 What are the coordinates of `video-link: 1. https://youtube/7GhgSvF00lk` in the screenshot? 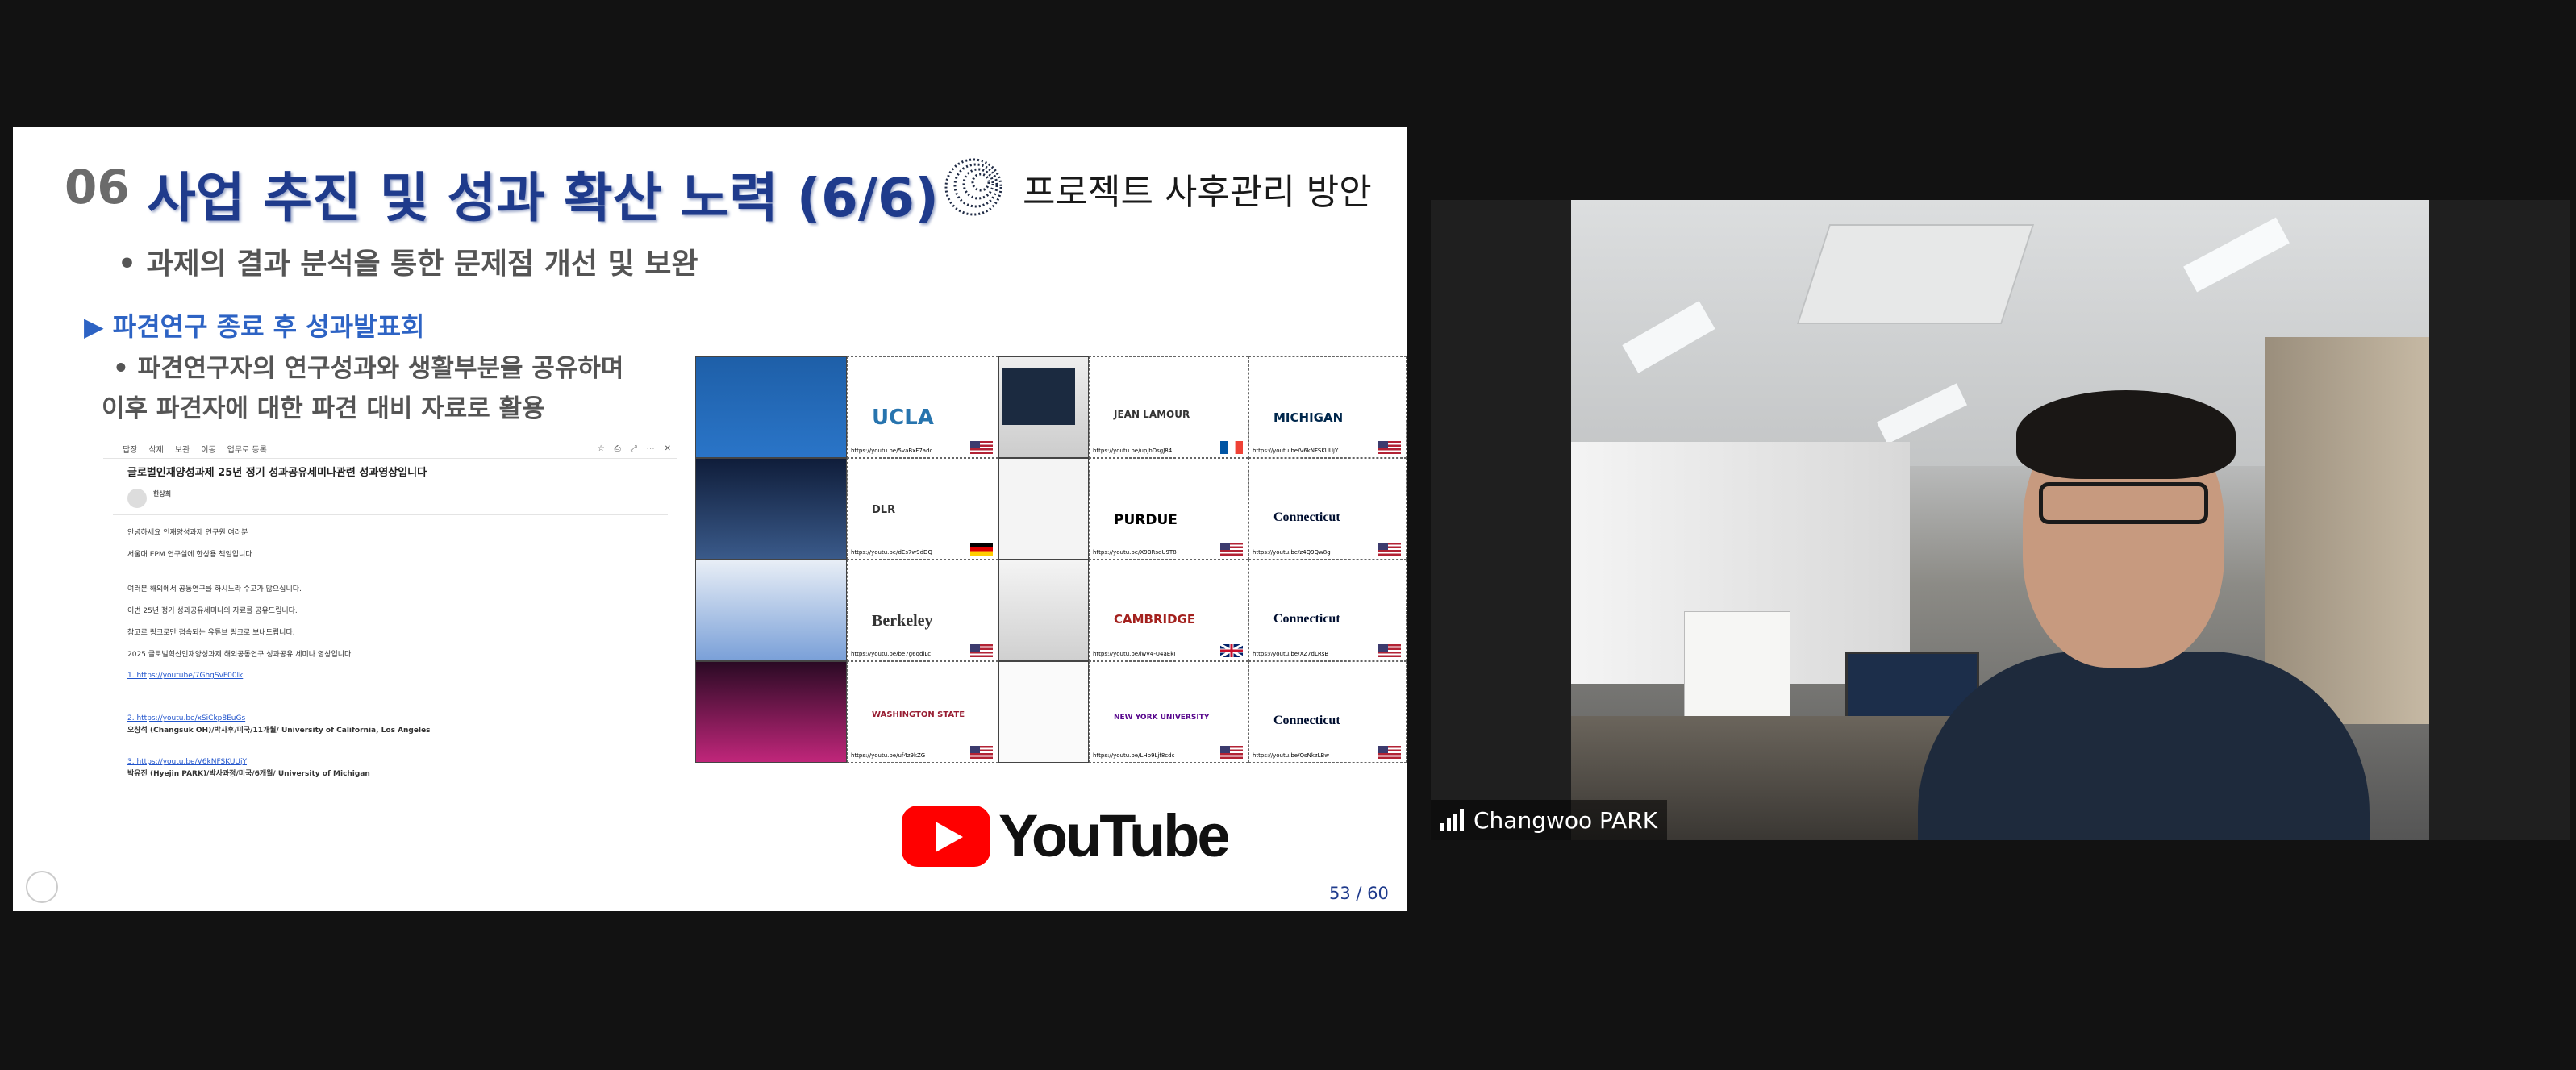 It's located at (402, 676).